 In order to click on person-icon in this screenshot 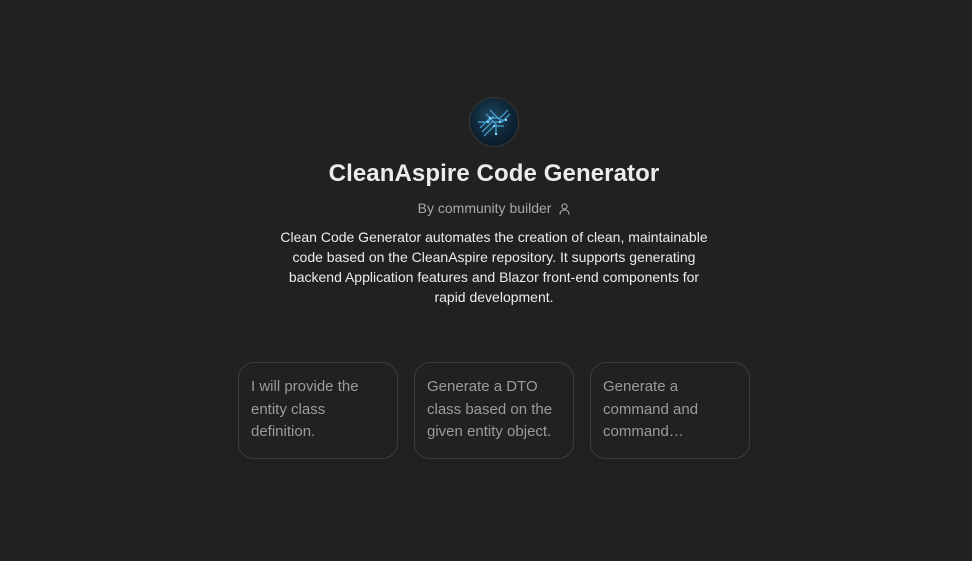, I will do `click(564, 210)`.